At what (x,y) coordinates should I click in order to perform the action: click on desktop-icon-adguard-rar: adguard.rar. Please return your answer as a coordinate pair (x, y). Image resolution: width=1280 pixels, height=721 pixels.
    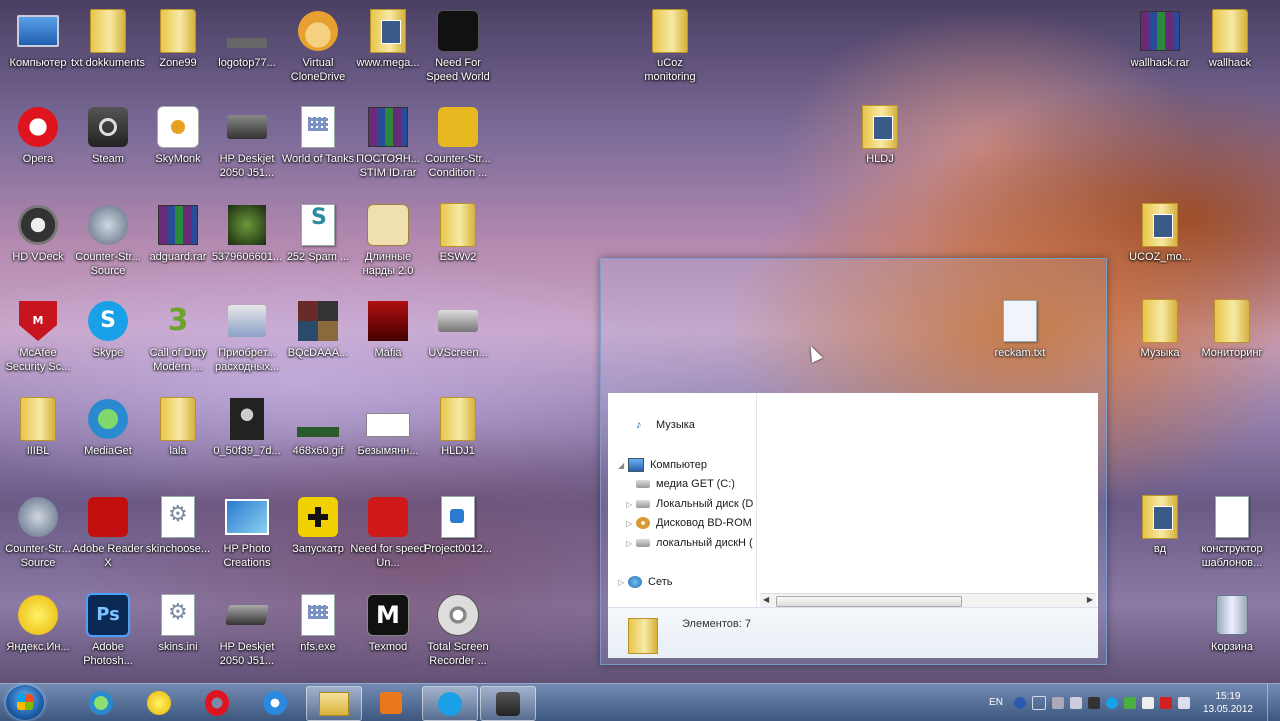
    Looking at the image, I should click on (178, 233).